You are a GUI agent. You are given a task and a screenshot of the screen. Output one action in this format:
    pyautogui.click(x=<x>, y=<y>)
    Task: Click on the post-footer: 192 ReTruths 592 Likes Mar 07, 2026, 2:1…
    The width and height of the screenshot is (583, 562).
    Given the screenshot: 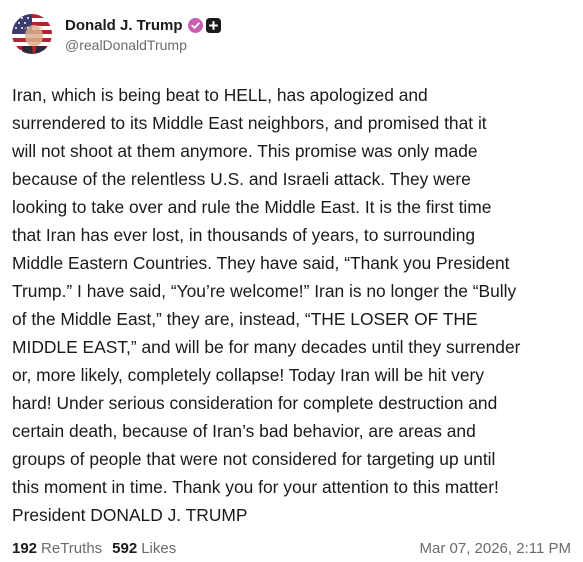 What is the action you would take?
    pyautogui.click(x=291, y=548)
    